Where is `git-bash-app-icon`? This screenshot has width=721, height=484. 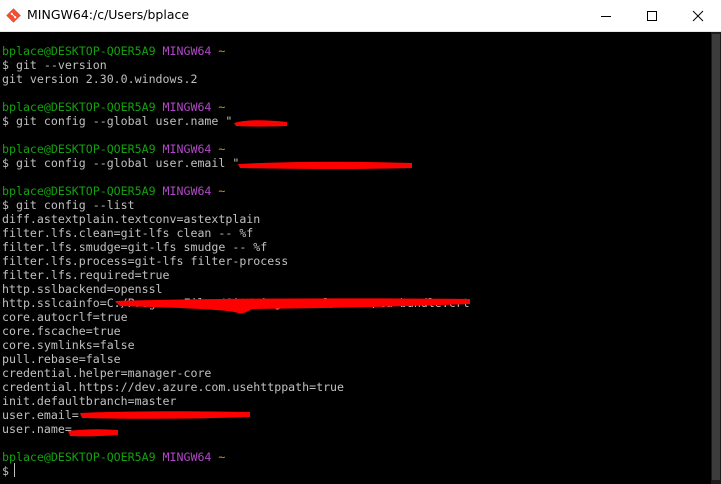 git-bash-app-icon is located at coordinates (13, 15).